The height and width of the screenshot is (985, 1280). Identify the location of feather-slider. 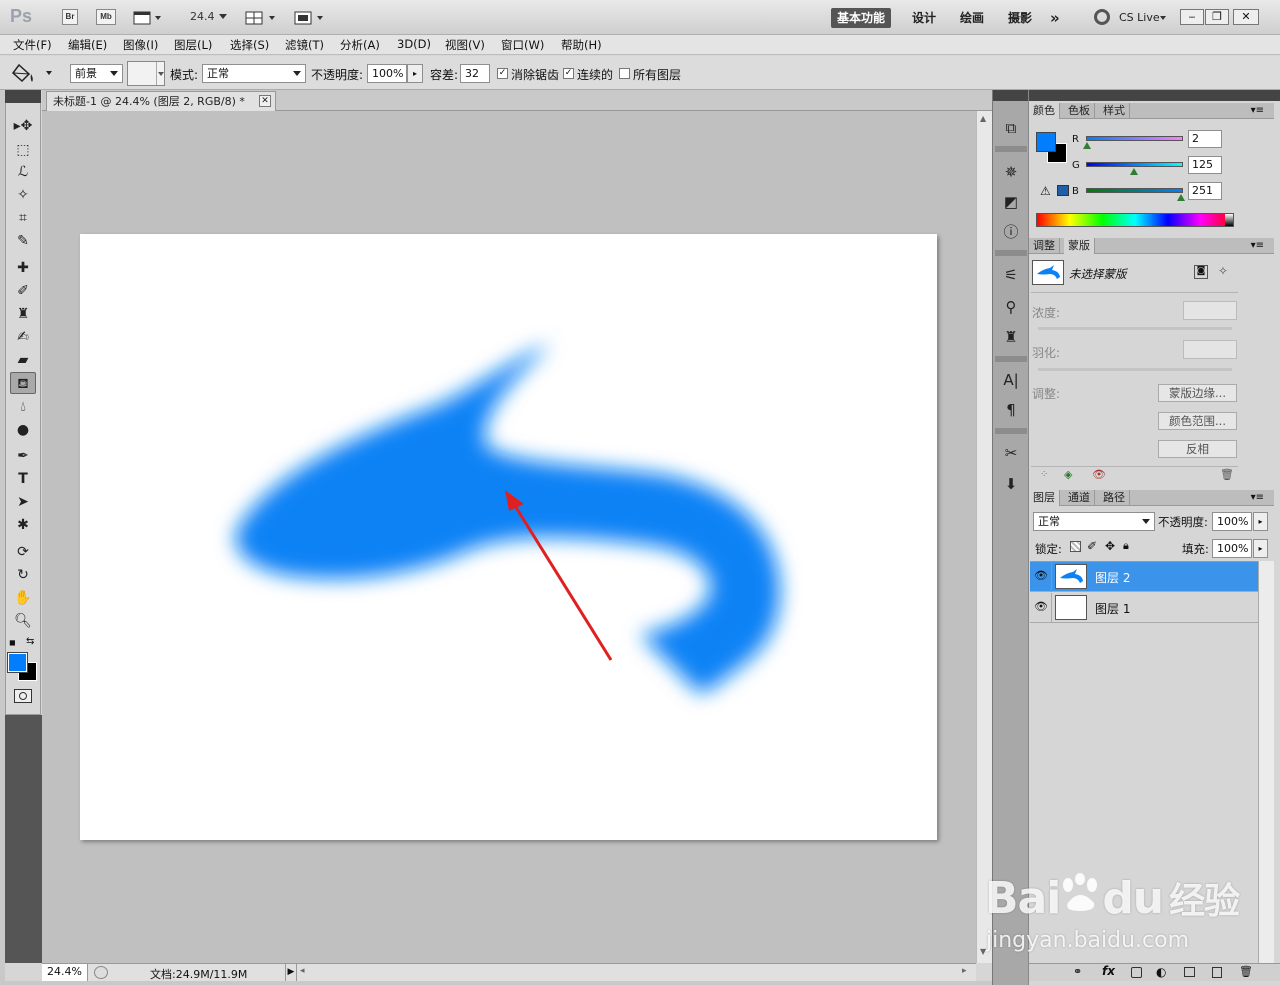
(1135, 369).